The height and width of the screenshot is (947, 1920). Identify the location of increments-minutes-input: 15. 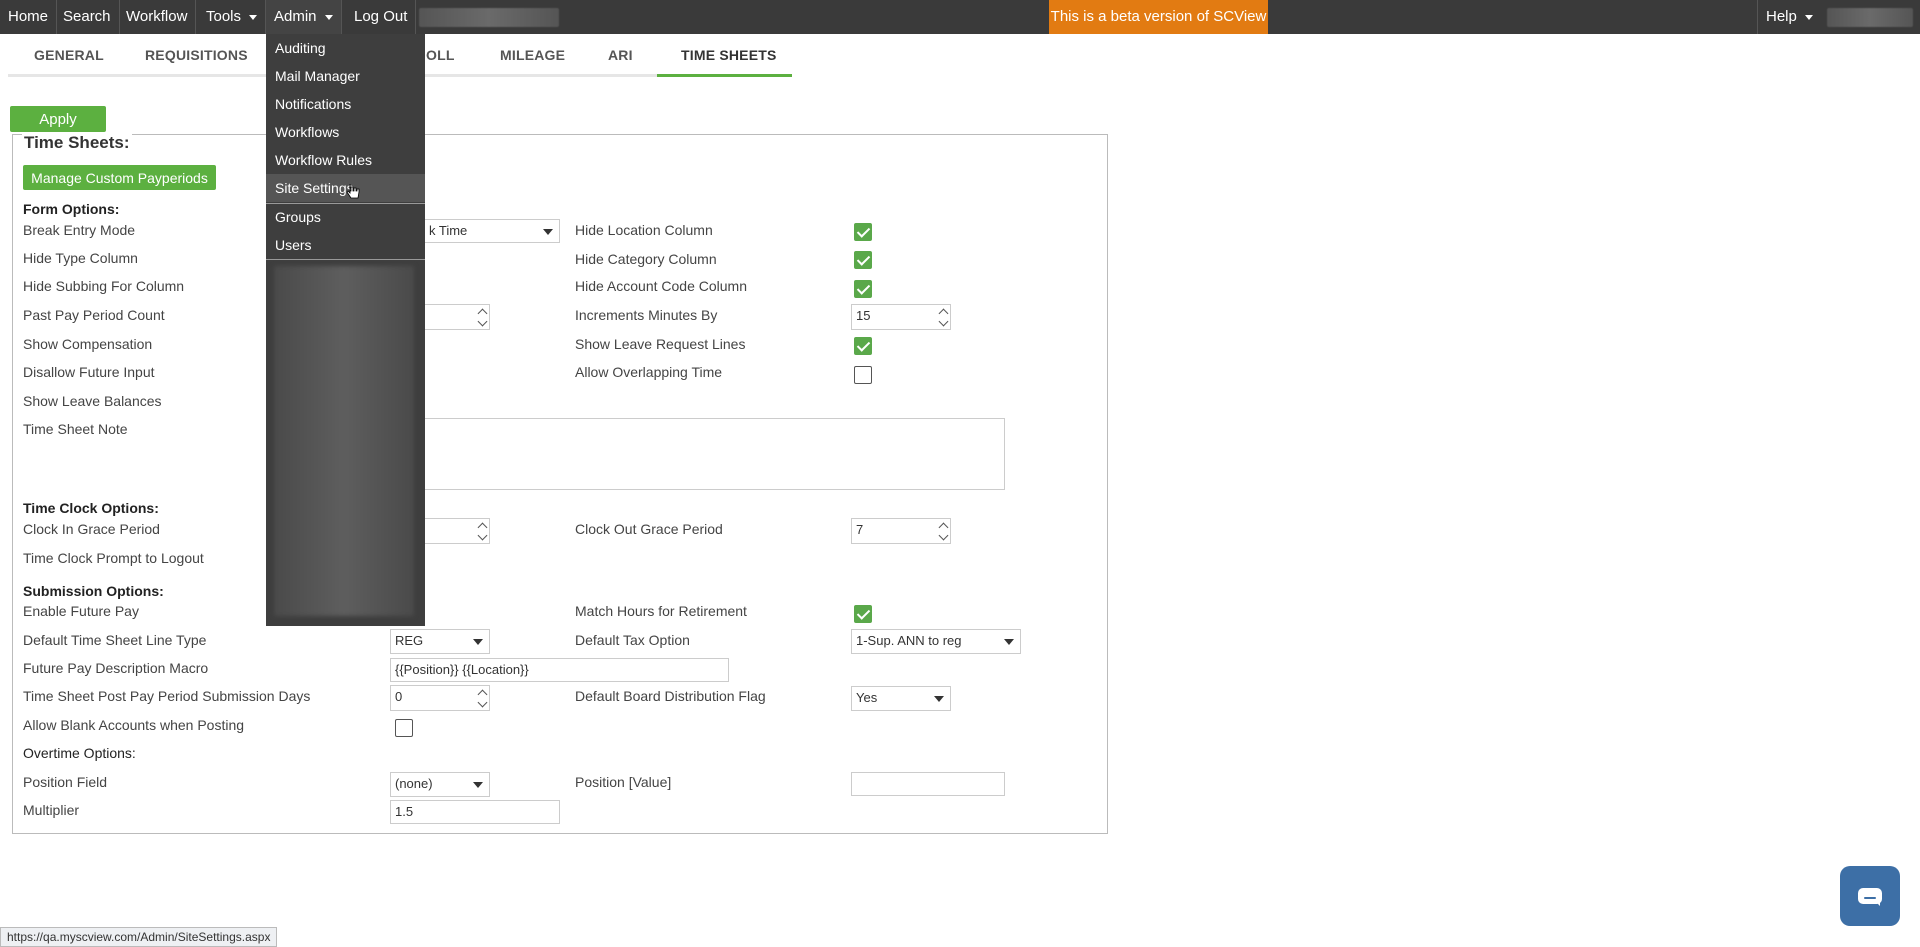
(901, 317).